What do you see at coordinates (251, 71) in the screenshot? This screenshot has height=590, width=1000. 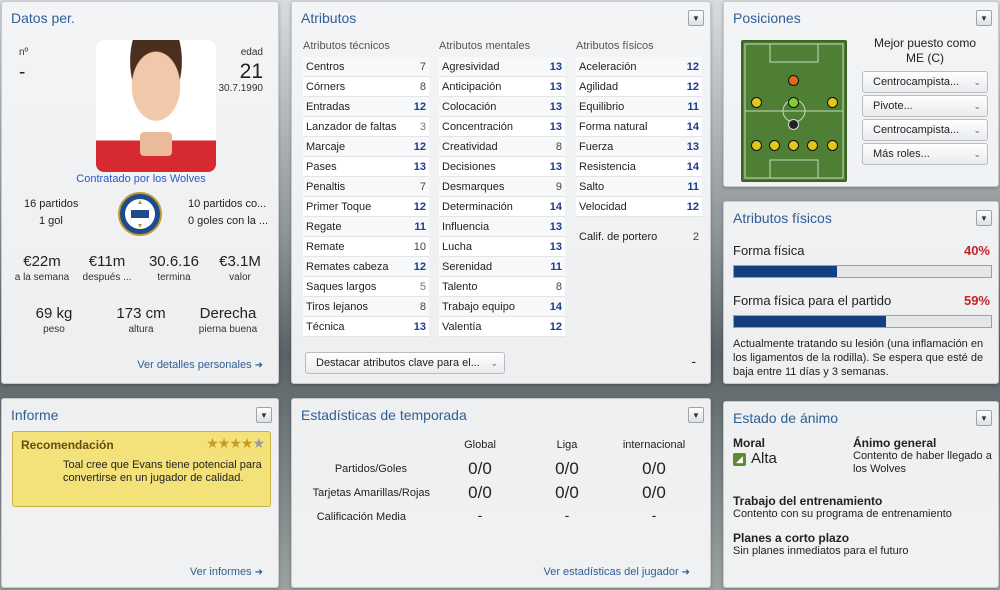 I see `age-value: 21` at bounding box center [251, 71].